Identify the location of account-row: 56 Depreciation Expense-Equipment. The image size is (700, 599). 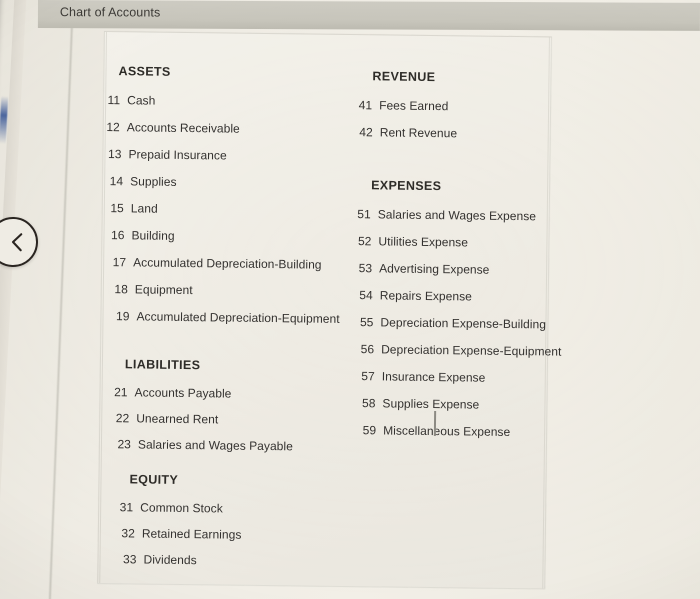
(458, 350).